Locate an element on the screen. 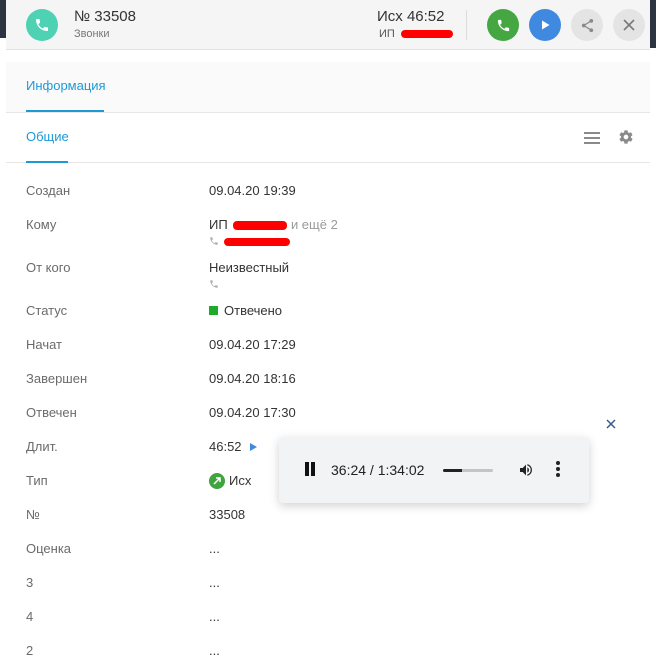  field-value-type: Исх is located at coordinates (230, 481).